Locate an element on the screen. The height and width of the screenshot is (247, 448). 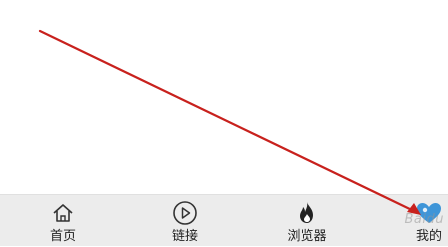
heart-icon is located at coordinates (429, 213).